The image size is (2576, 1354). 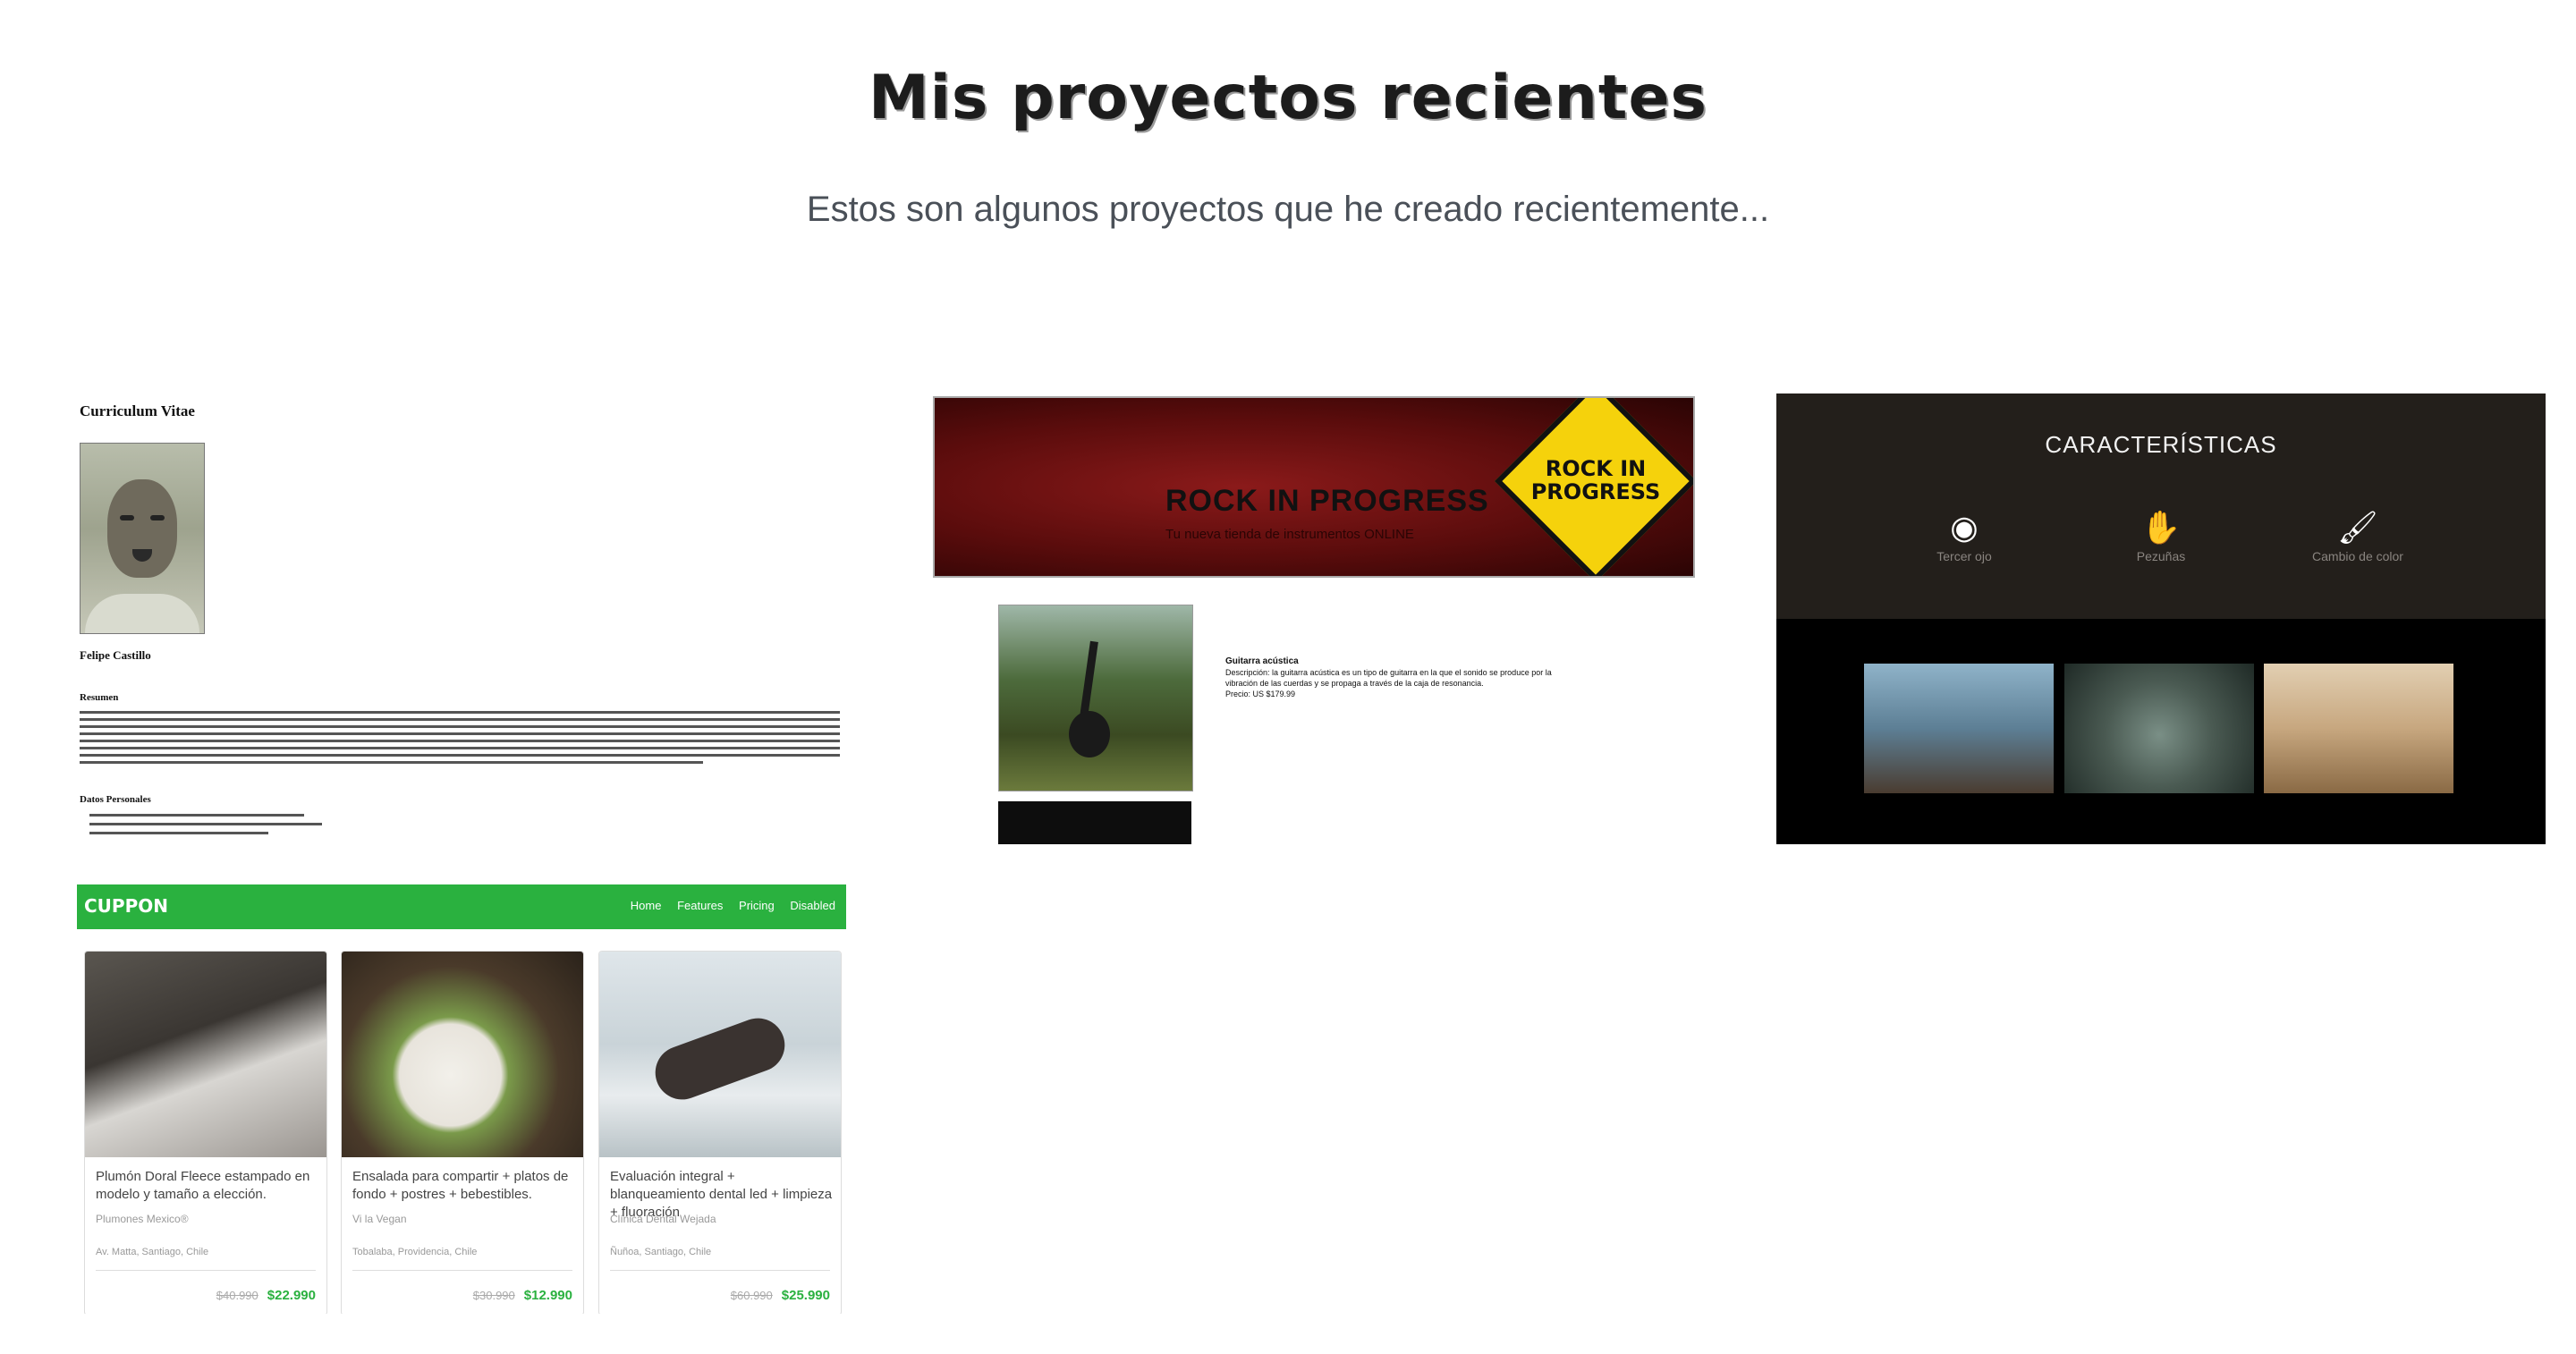 I want to click on feature-item: ✋ Pezuñas, so click(x=2160, y=536).